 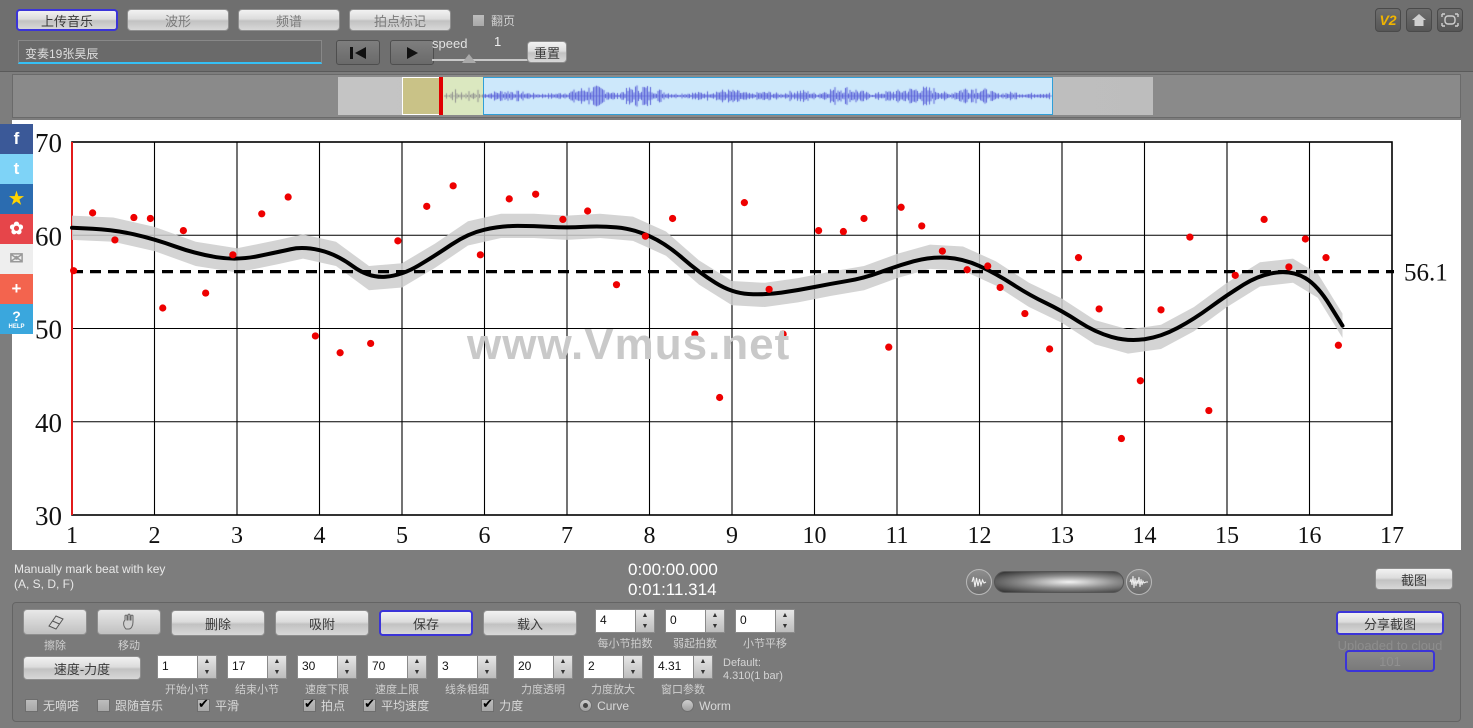 I want to click on eraser-tool: 擦除, so click(x=55, y=631).